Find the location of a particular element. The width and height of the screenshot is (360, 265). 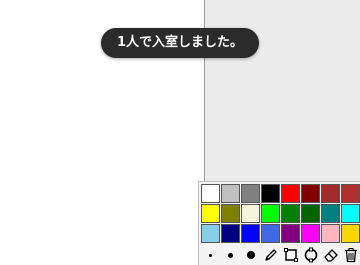

eraser-tool-button is located at coordinates (330, 255).